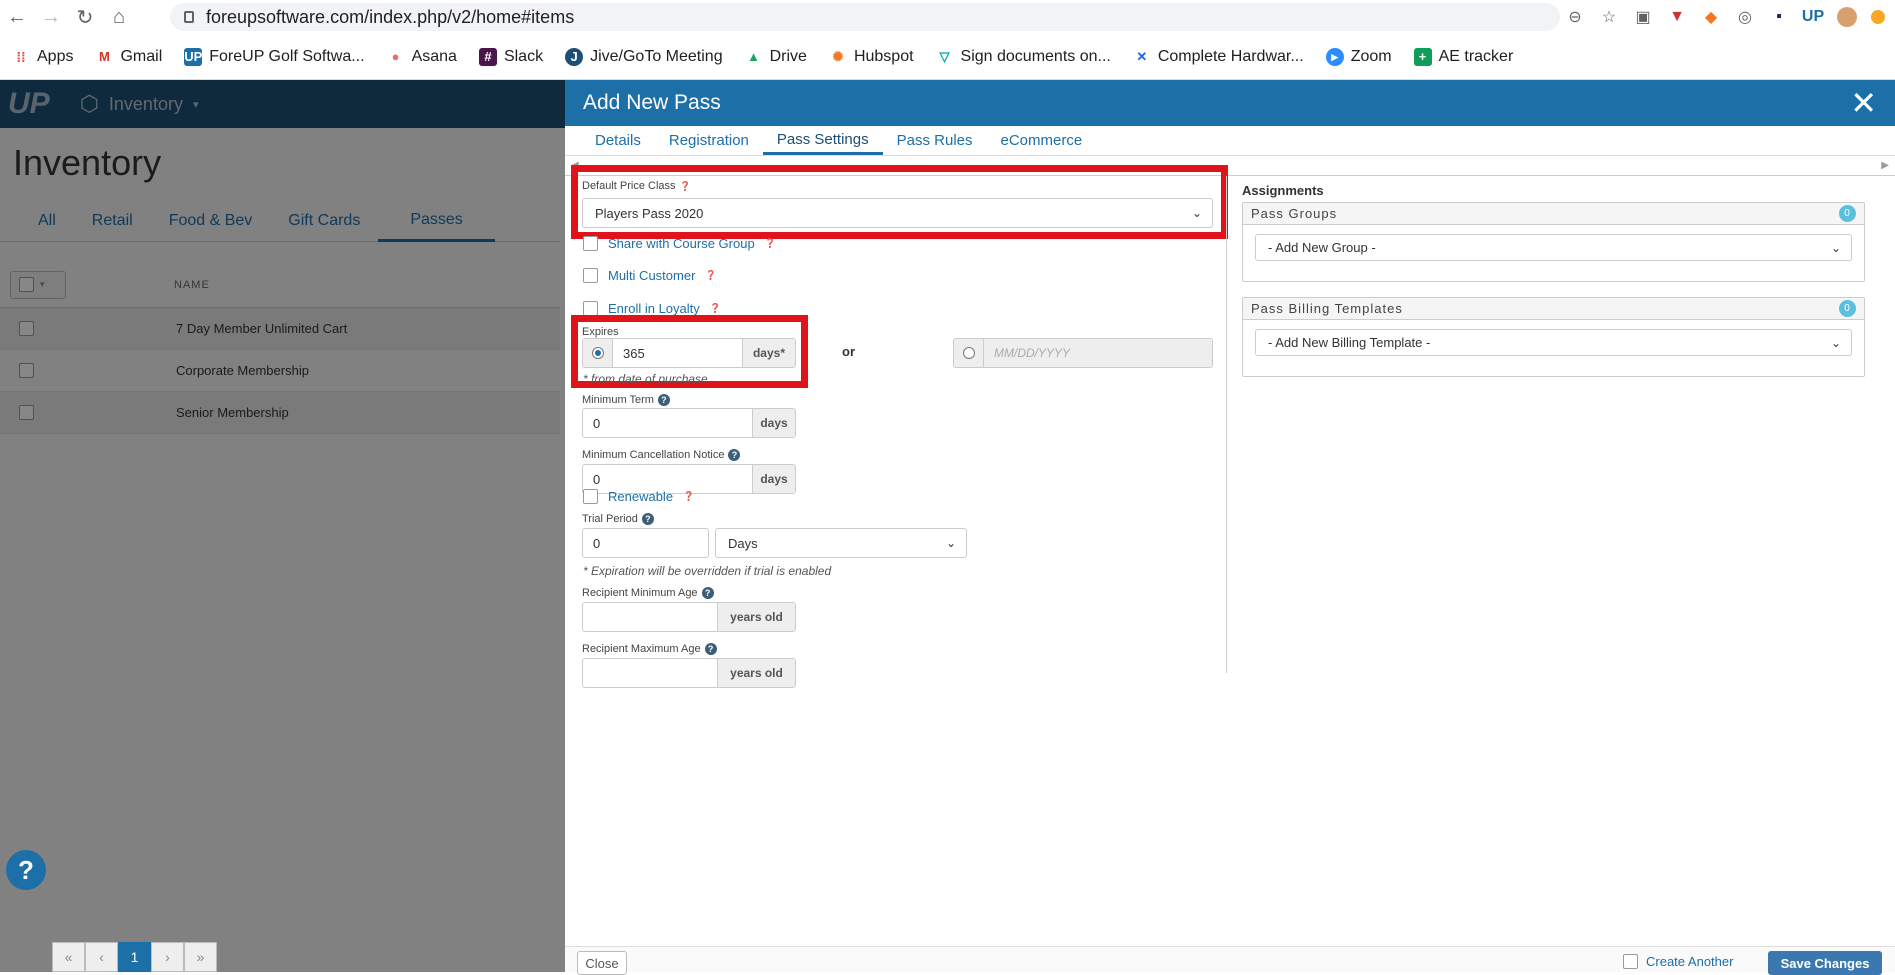  What do you see at coordinates (773, 479) in the screenshot?
I see `days-addon: days` at bounding box center [773, 479].